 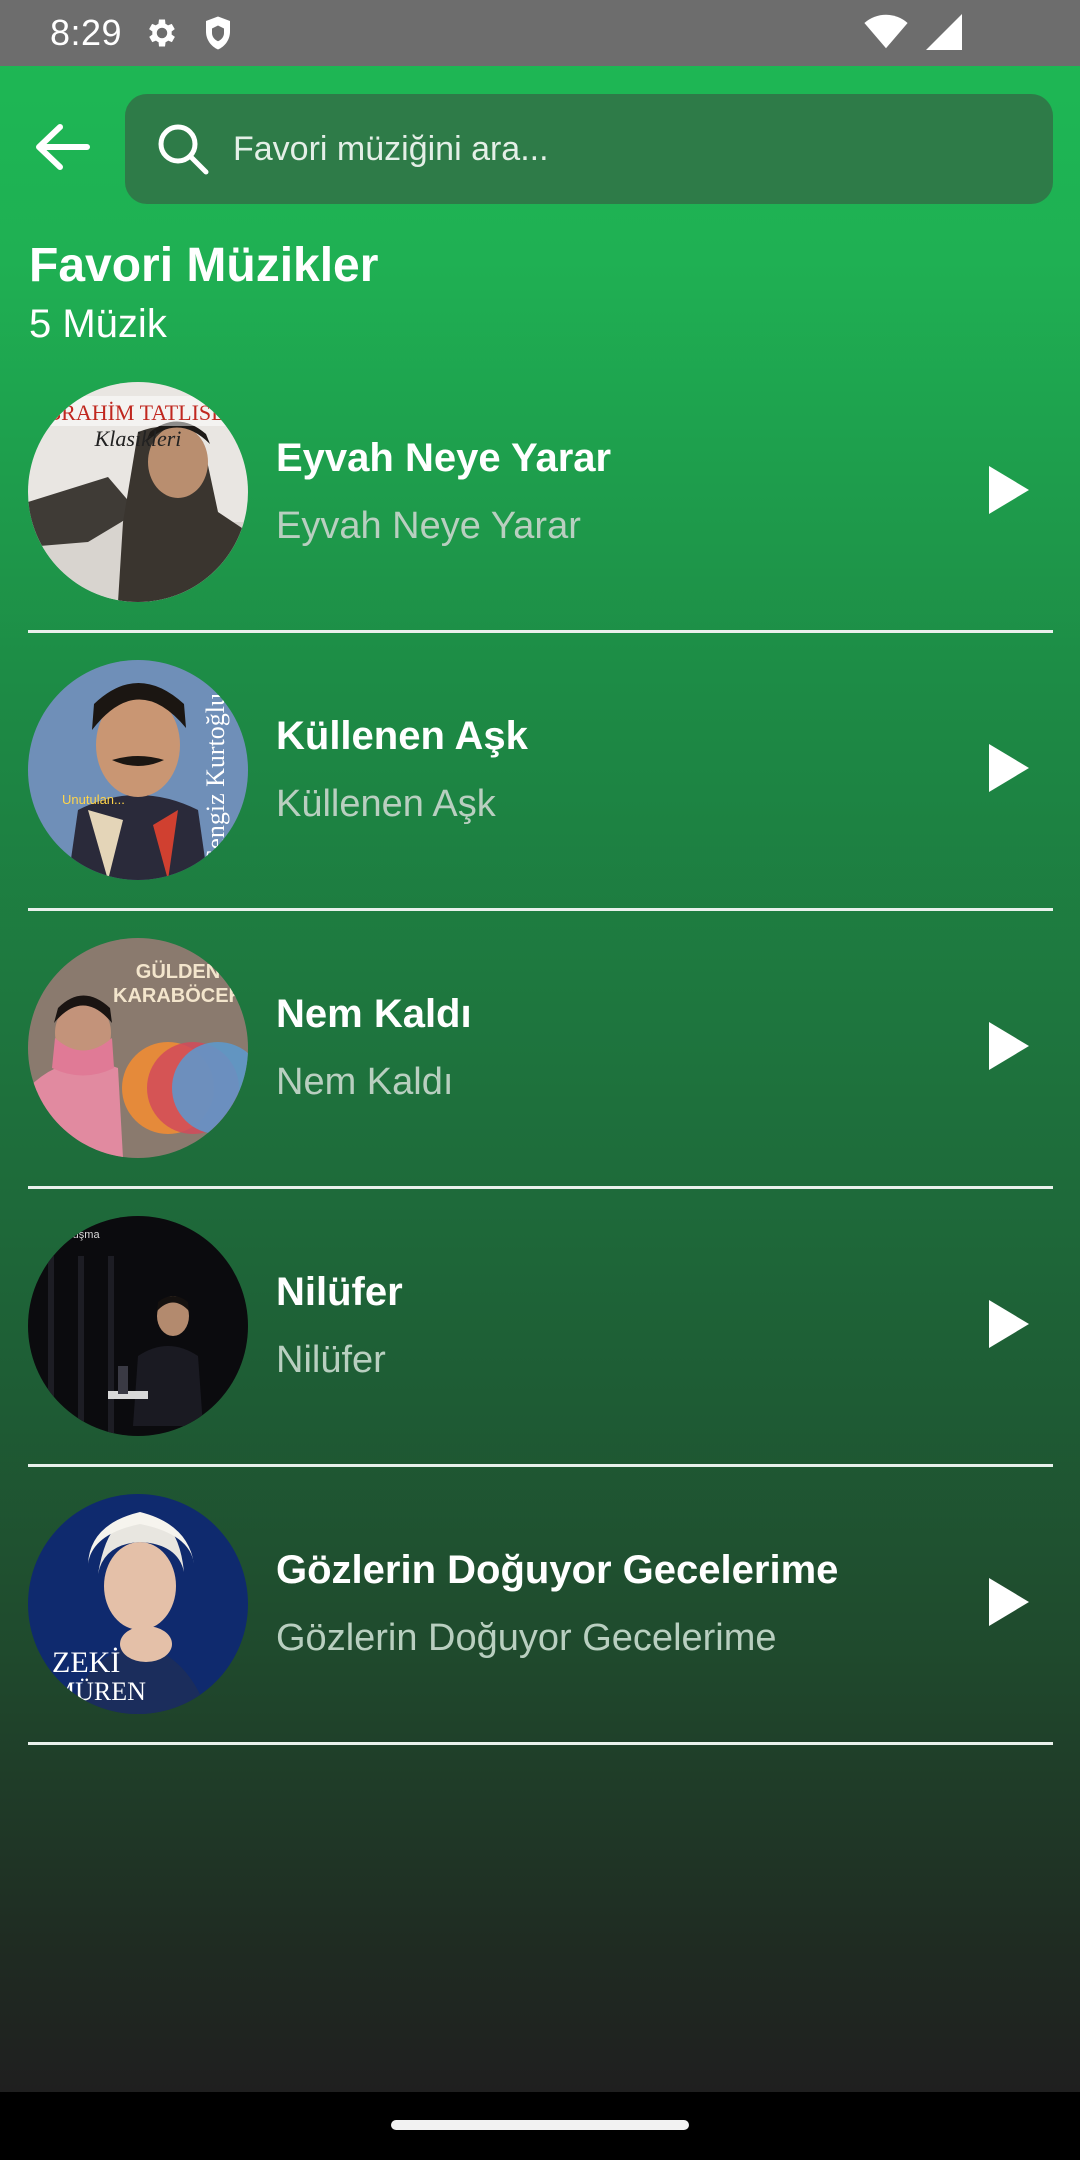 What do you see at coordinates (138, 1048) in the screenshot?
I see `album-cover: GÜLDEN KARABÖCEK` at bounding box center [138, 1048].